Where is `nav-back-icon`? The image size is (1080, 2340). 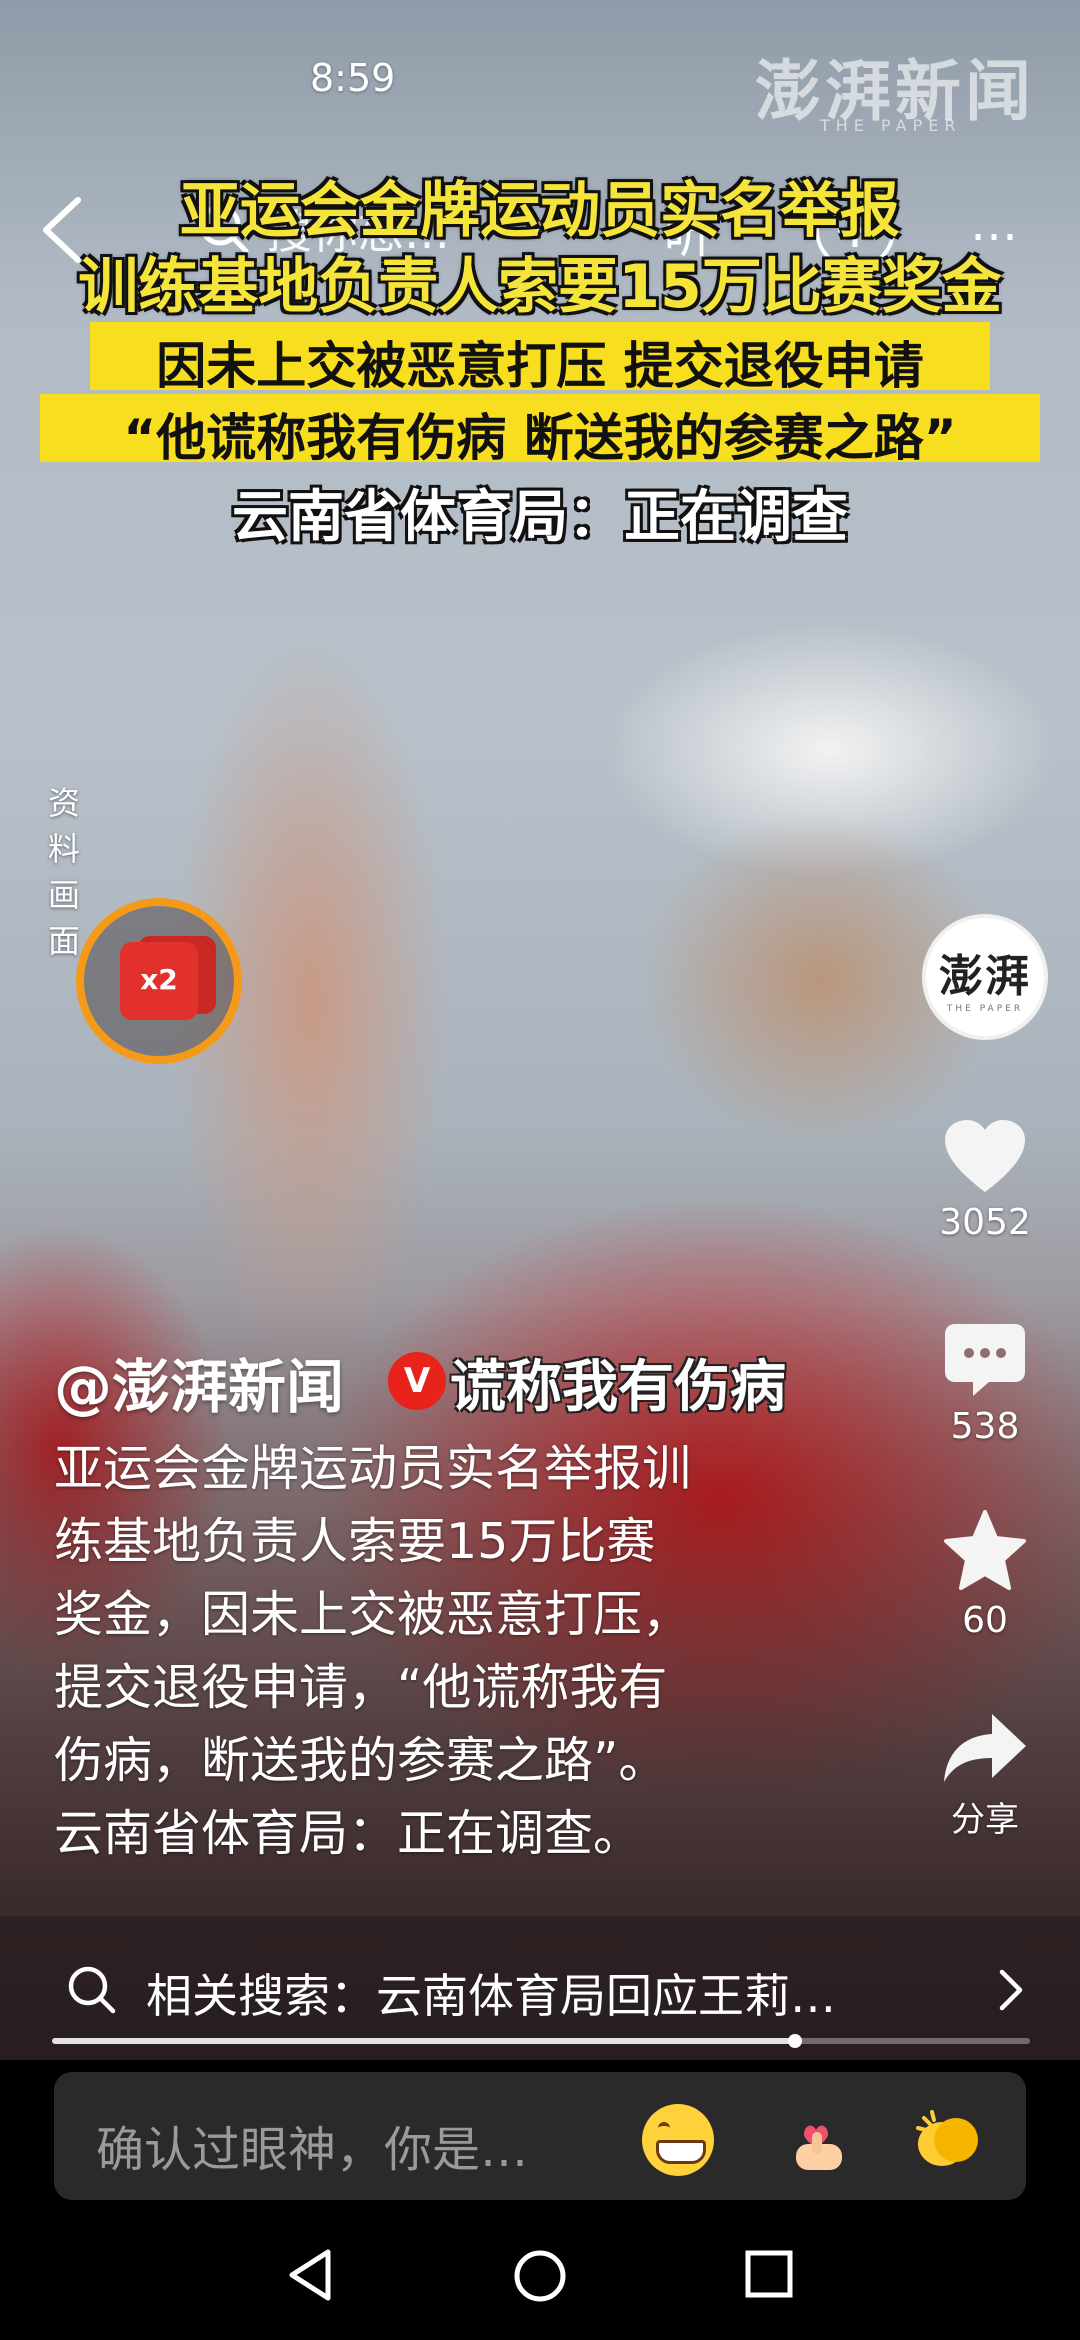 nav-back-icon is located at coordinates (310, 2275).